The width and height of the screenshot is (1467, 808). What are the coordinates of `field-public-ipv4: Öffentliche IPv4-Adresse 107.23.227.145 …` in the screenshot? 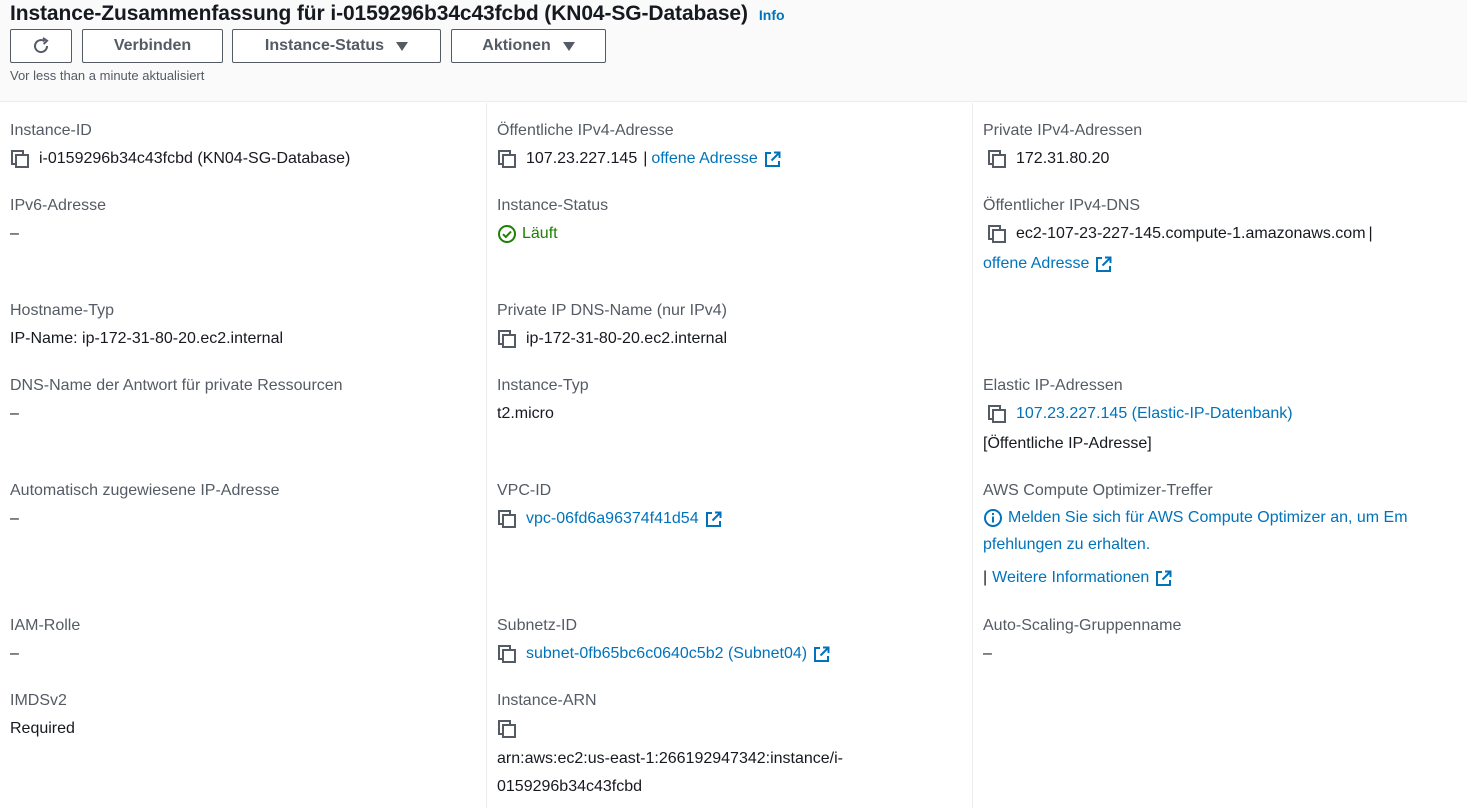 It's located at (639, 145).